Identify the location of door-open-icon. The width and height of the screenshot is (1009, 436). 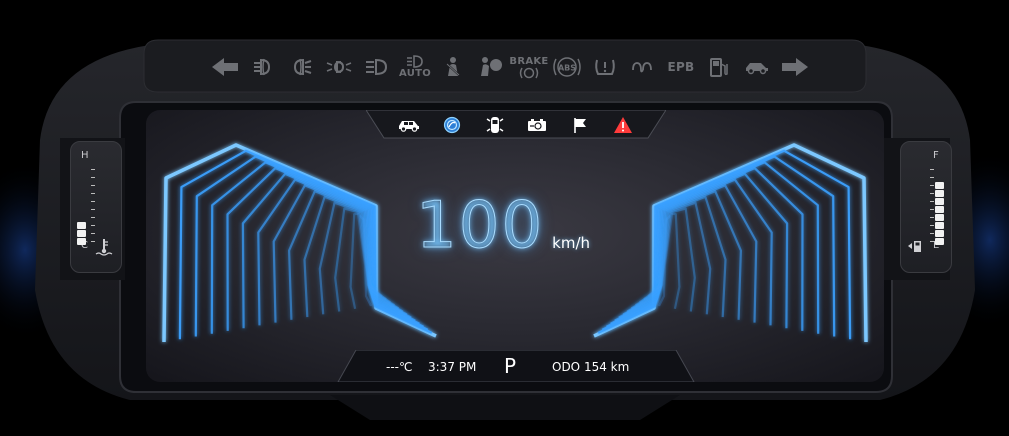
(495, 125).